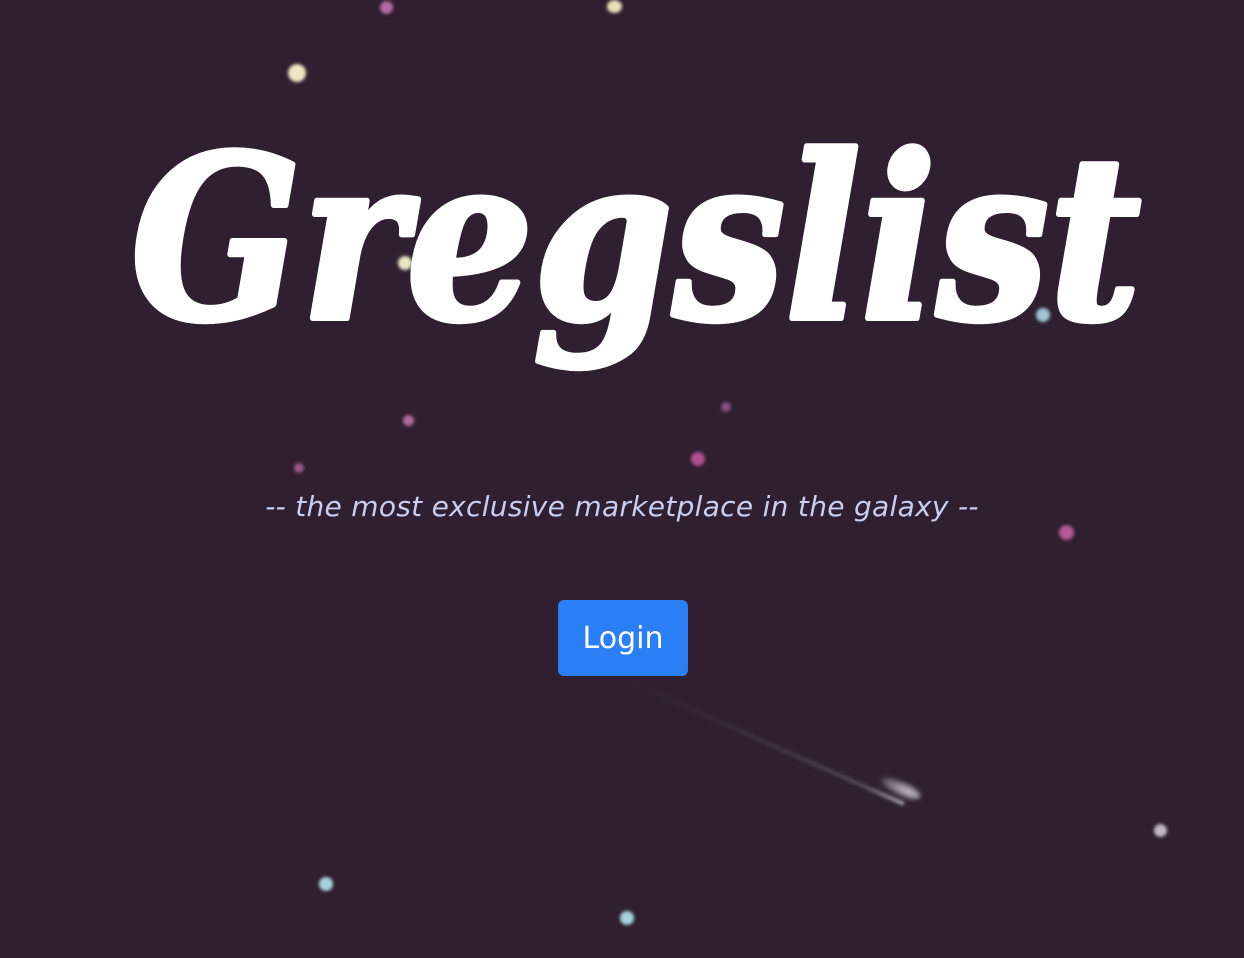 Image resolution: width=1244 pixels, height=958 pixels. I want to click on shooting-star-trail, so click(767, 743).